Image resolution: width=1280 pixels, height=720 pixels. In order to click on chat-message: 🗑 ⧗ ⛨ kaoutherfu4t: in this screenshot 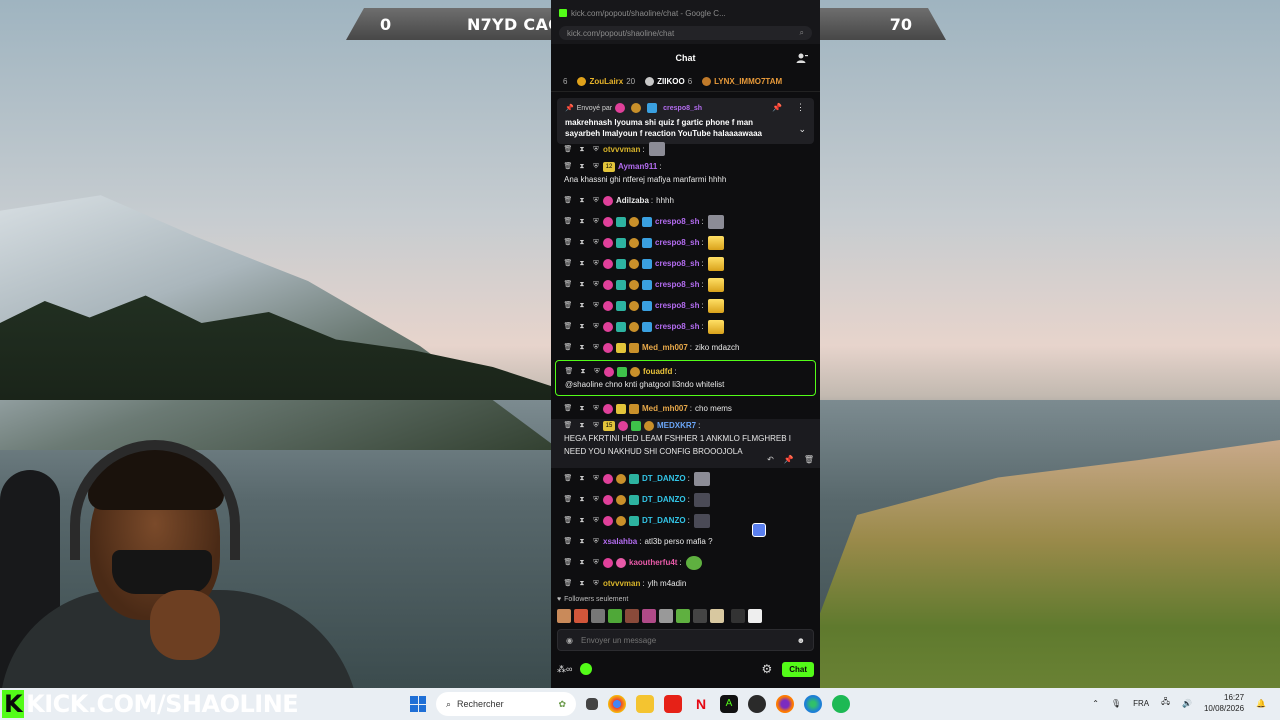, I will do `click(685, 562)`.